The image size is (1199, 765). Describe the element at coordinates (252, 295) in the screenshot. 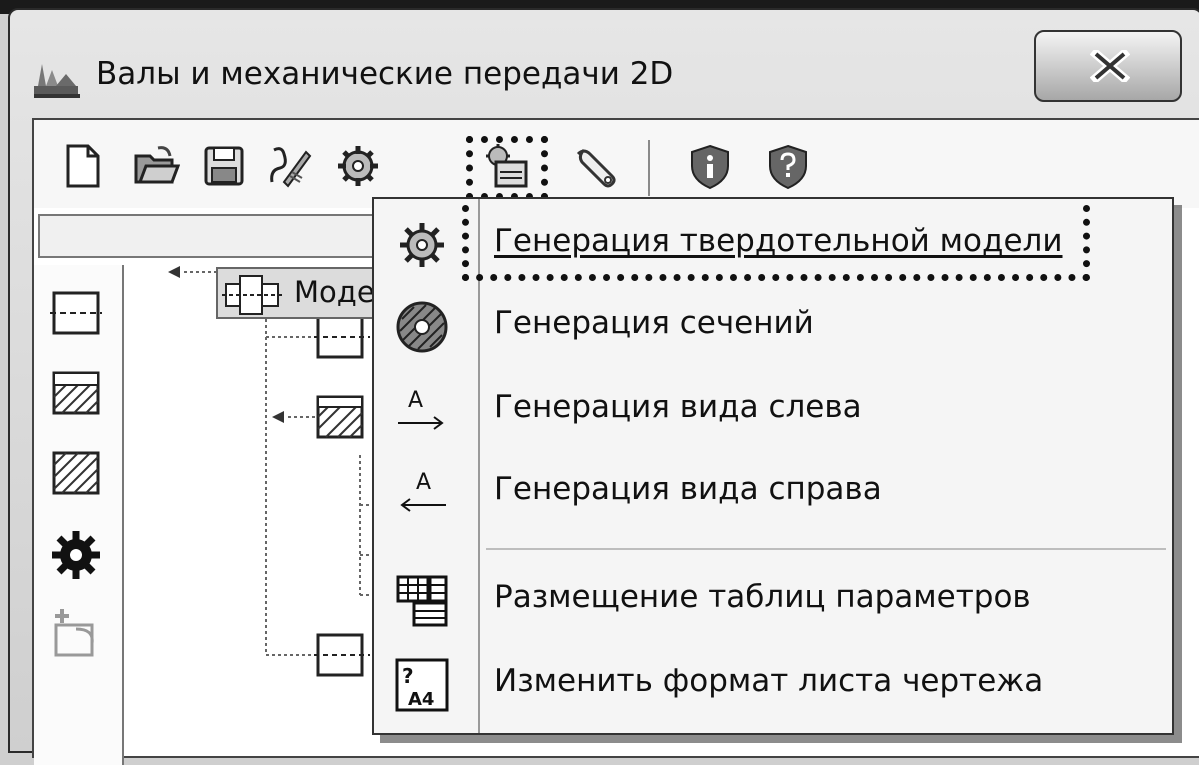

I see `shaft-model-icon` at that location.